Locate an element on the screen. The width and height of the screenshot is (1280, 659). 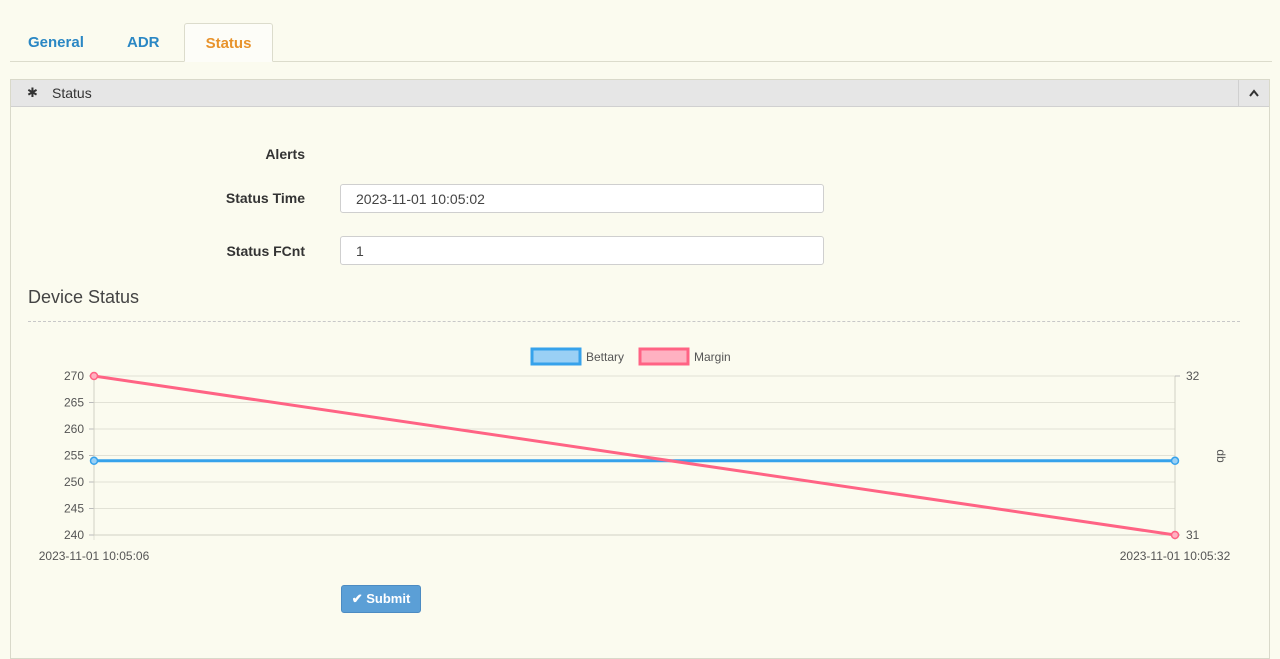
y-left-tick-label: 255 is located at coordinates (74, 456).